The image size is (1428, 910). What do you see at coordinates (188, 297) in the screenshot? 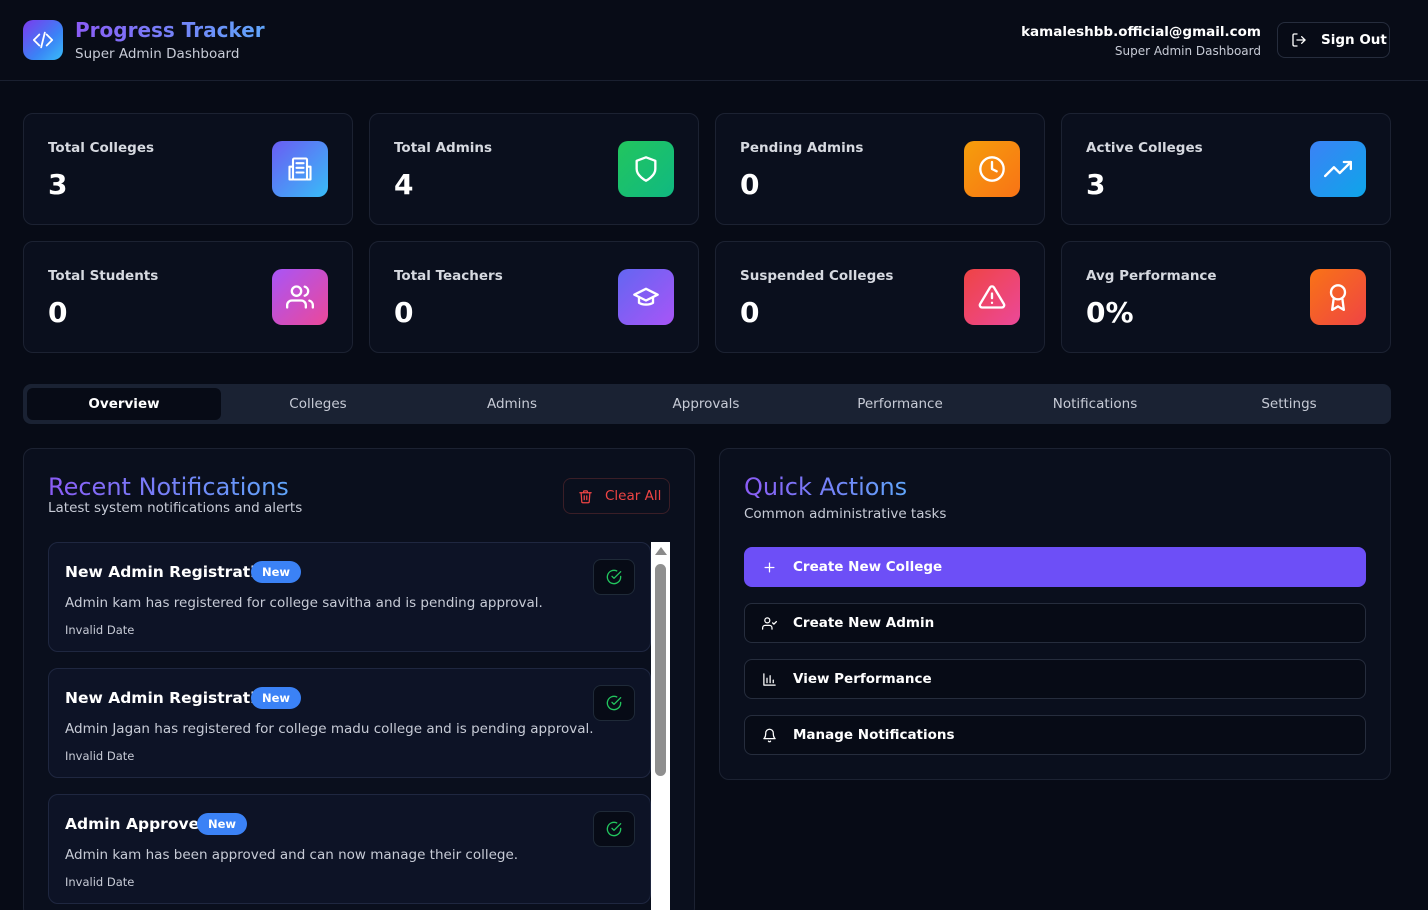
I see `stat-card-total-students: Total Students 0` at bounding box center [188, 297].